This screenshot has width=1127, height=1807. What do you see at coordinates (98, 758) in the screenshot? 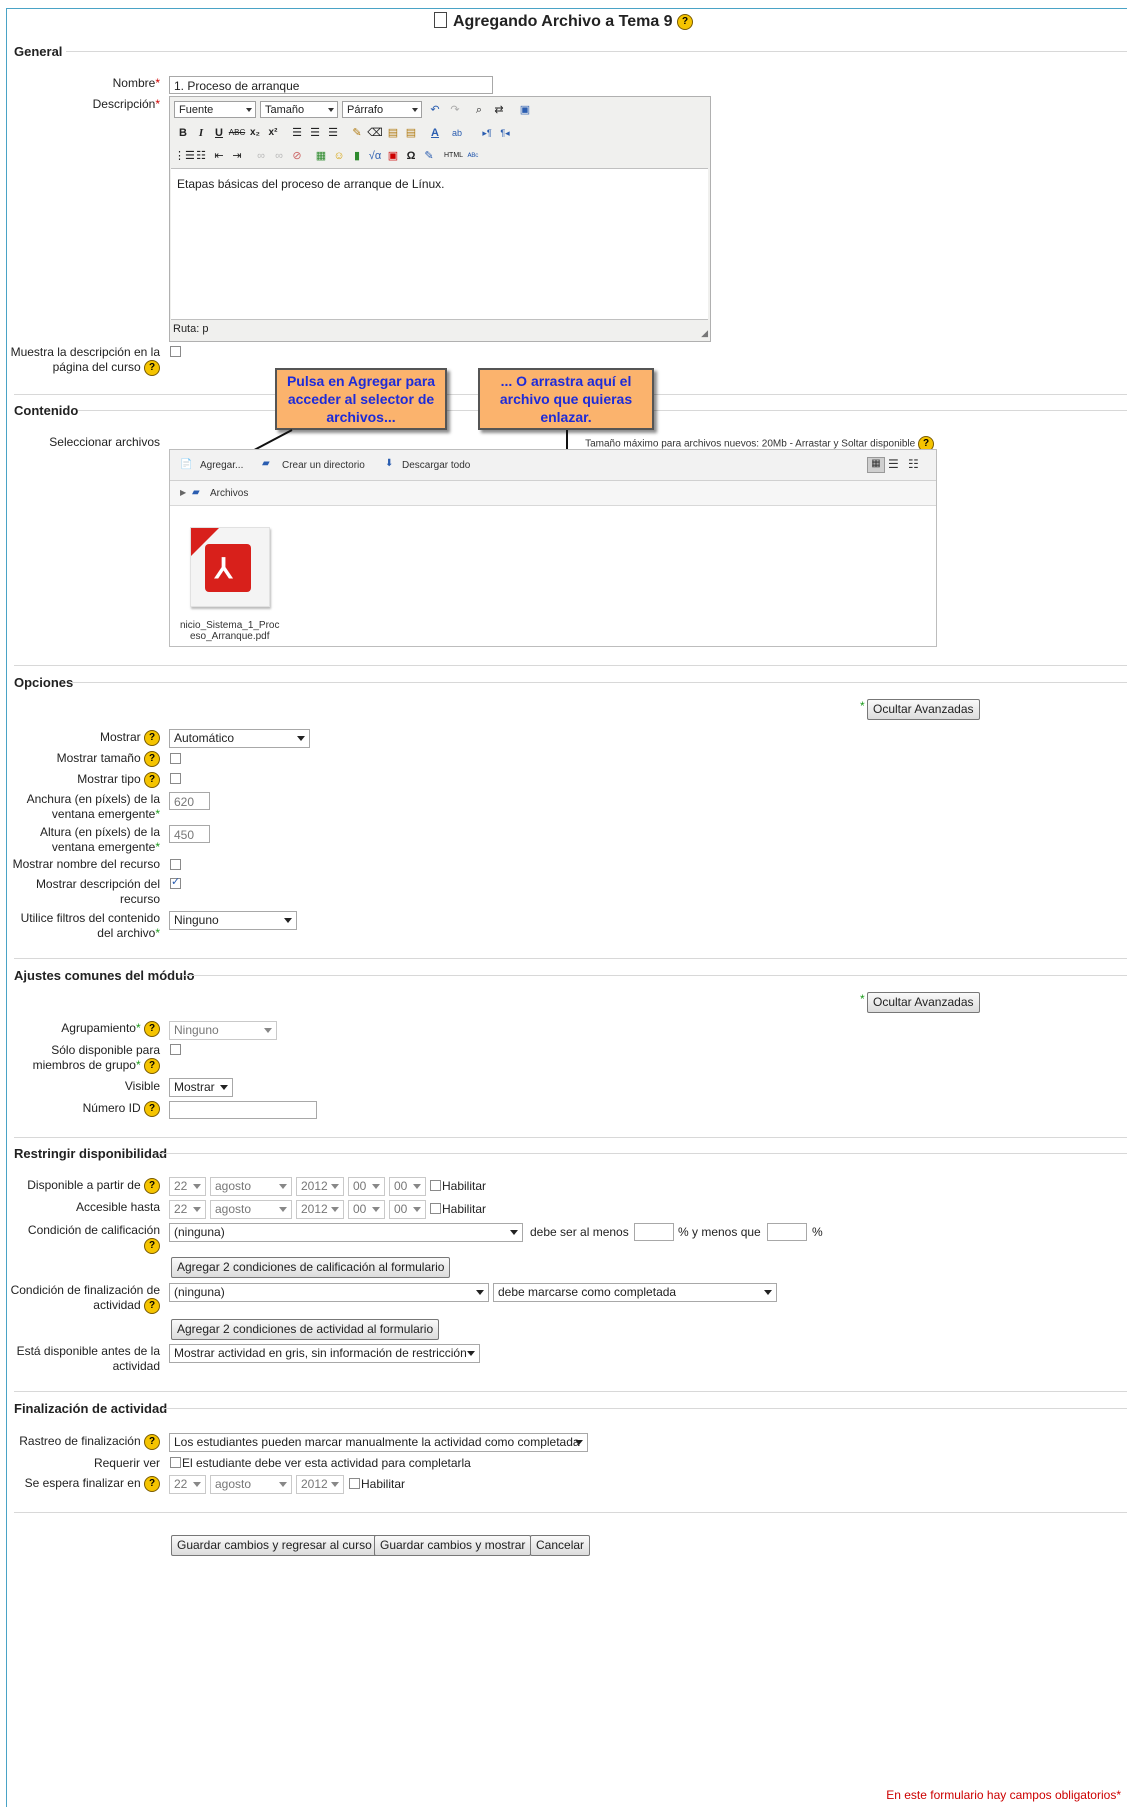
I see `mostrar-tamano-label-text: Mostrar tamaño` at bounding box center [98, 758].